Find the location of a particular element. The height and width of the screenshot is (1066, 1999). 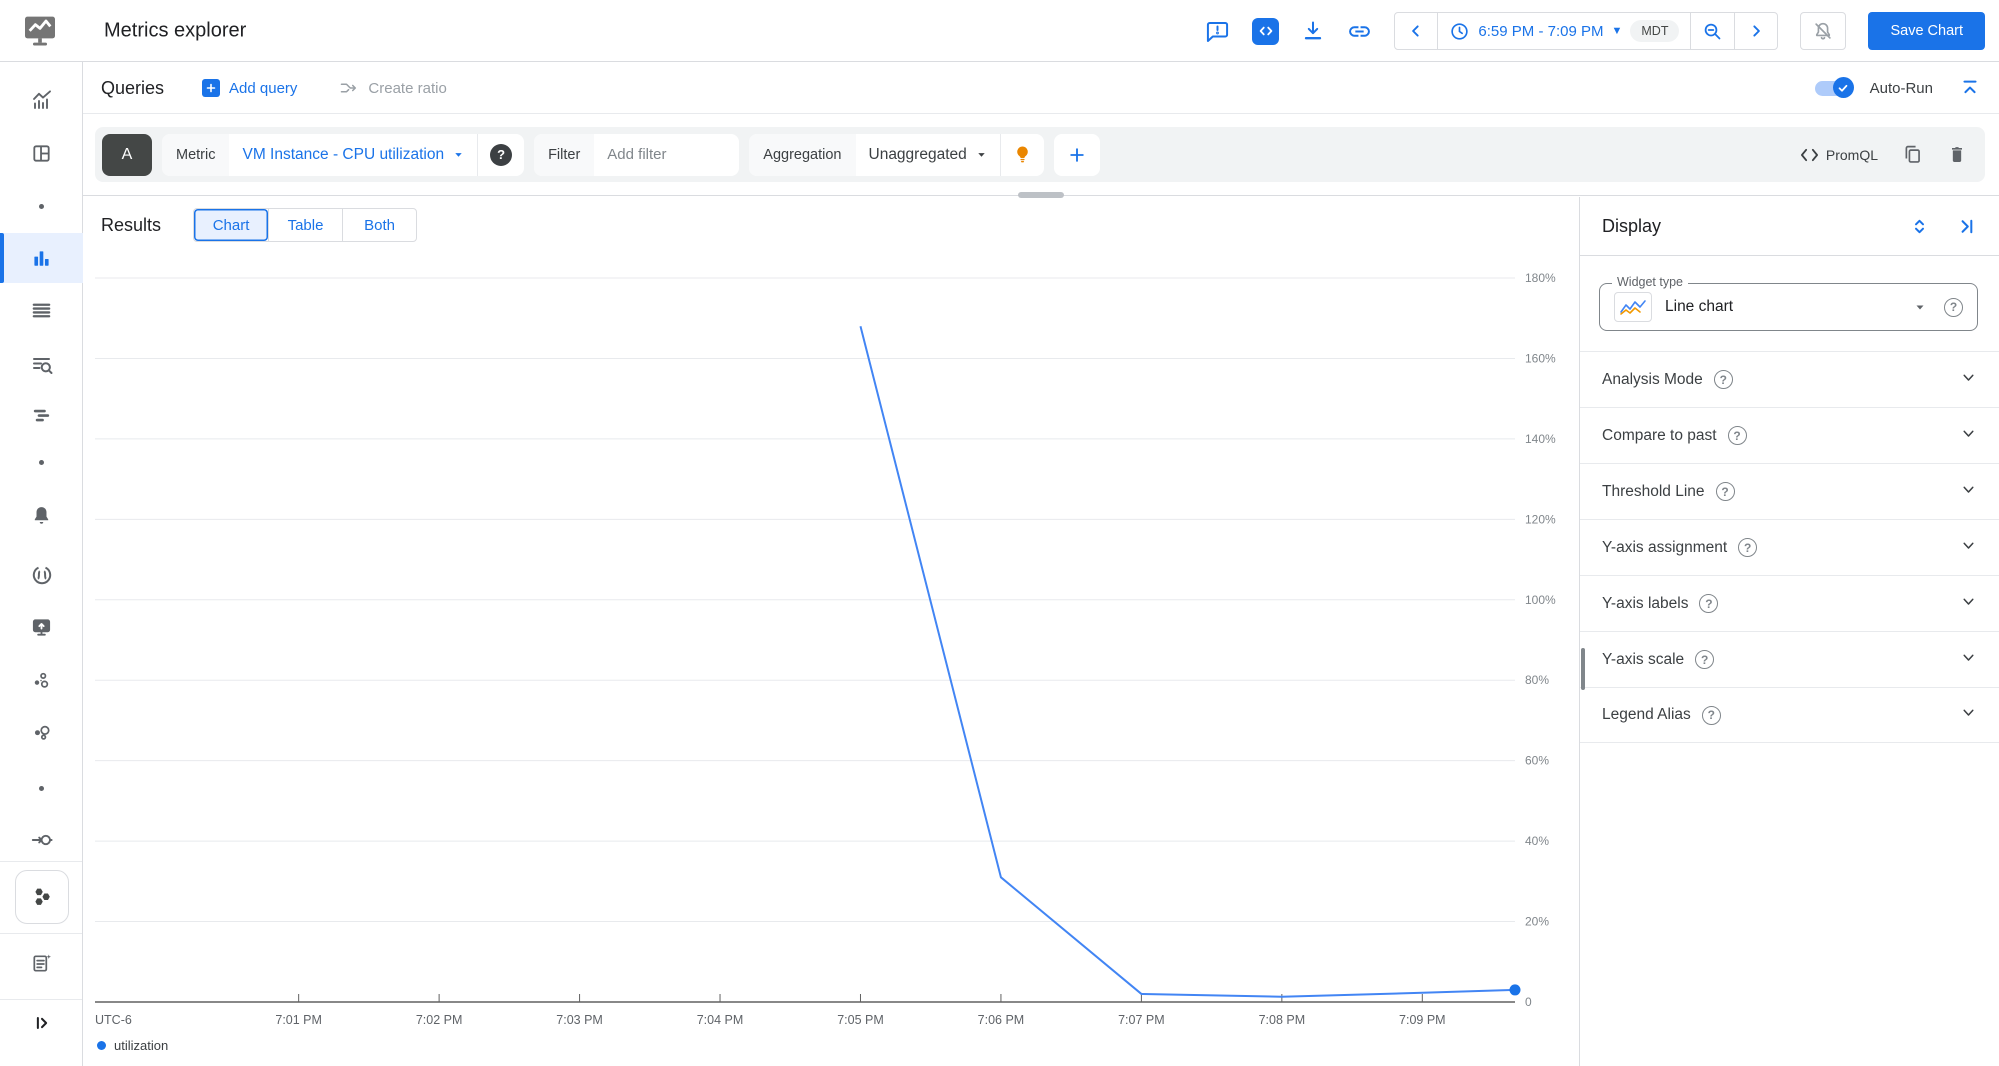

filter-input is located at coordinates (667, 154).